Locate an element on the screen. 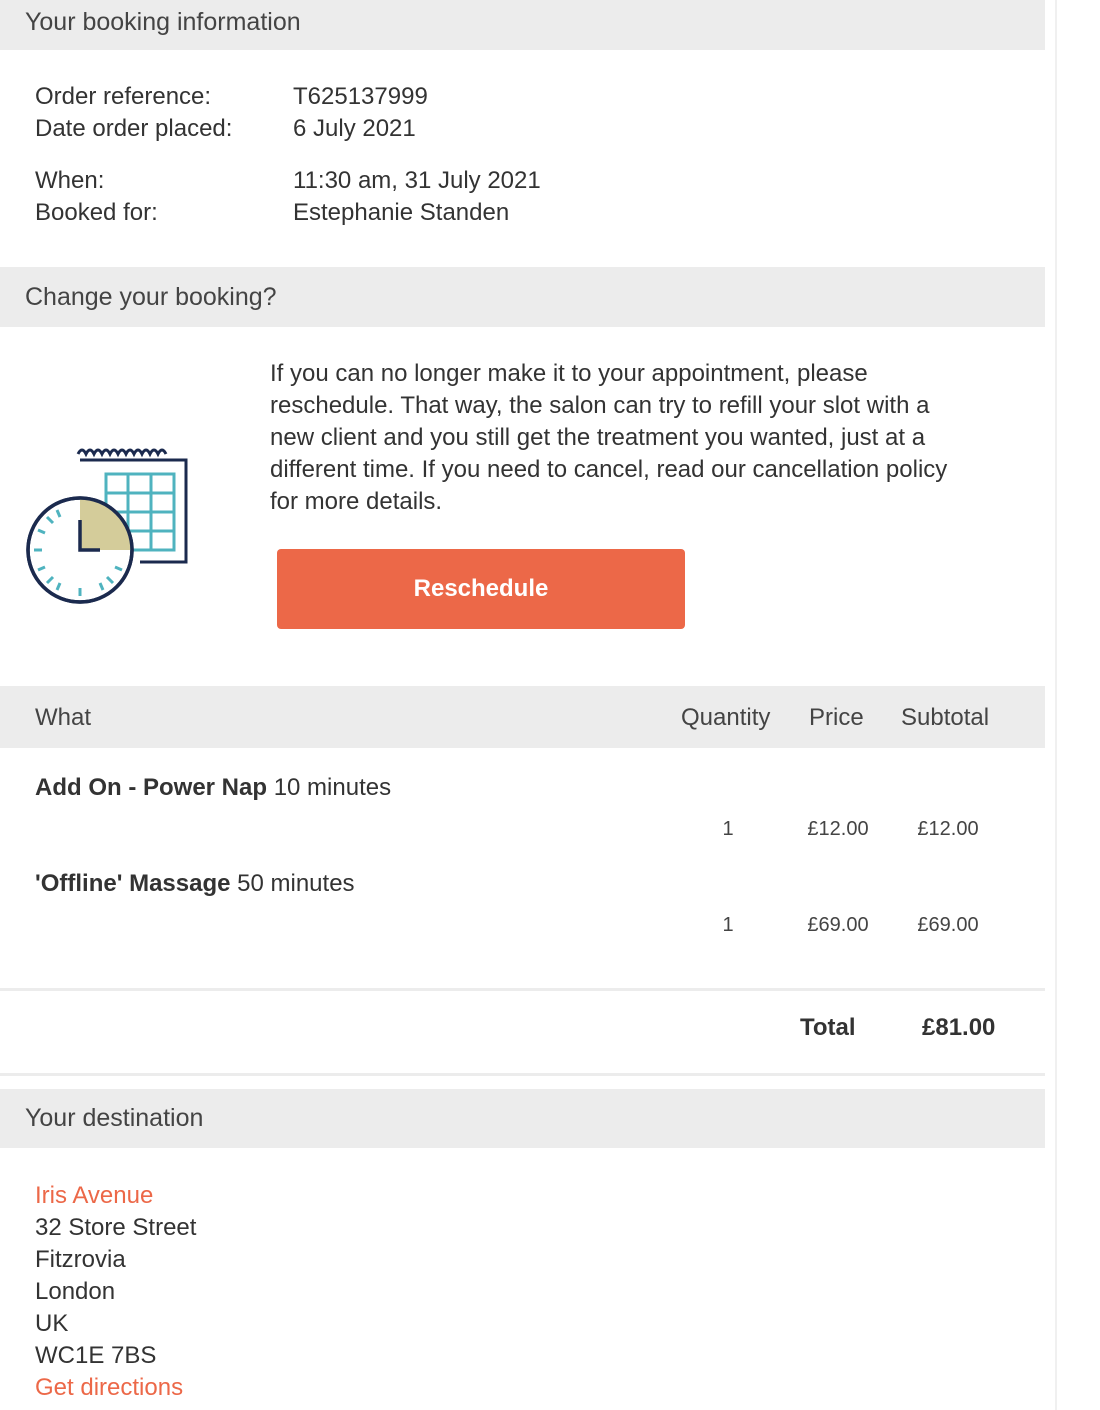  address-line: Fitzrovia is located at coordinates (80, 1259).